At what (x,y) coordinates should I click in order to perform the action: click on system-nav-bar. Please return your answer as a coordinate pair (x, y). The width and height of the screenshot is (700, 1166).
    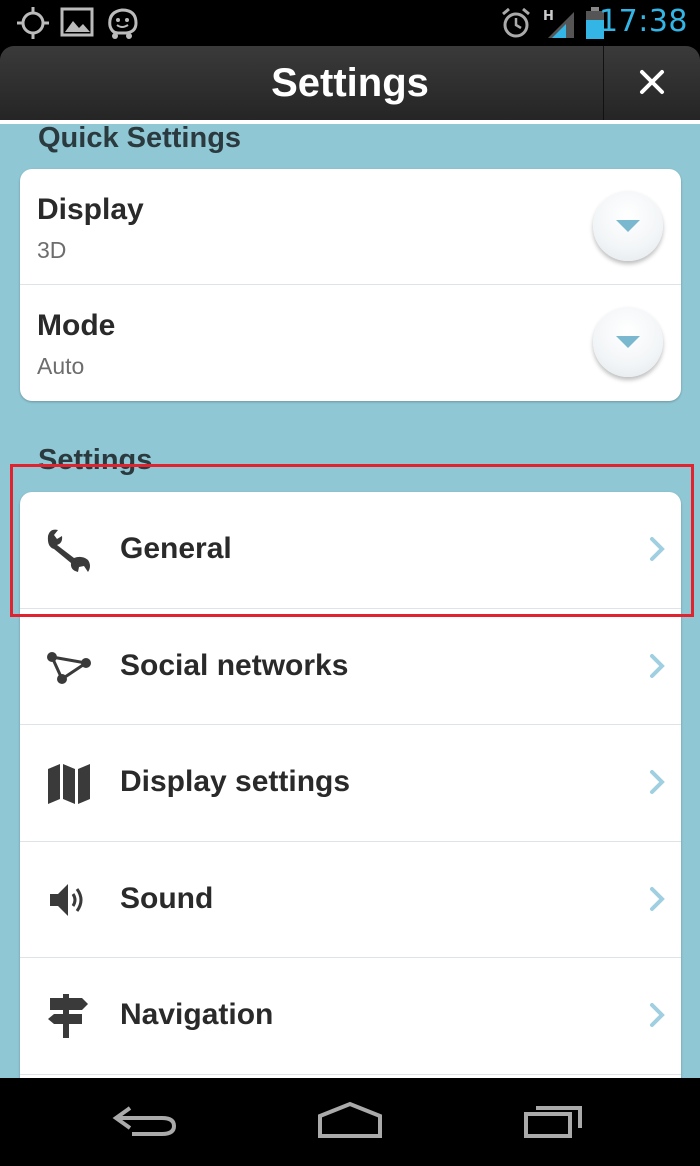
    Looking at the image, I should click on (350, 1122).